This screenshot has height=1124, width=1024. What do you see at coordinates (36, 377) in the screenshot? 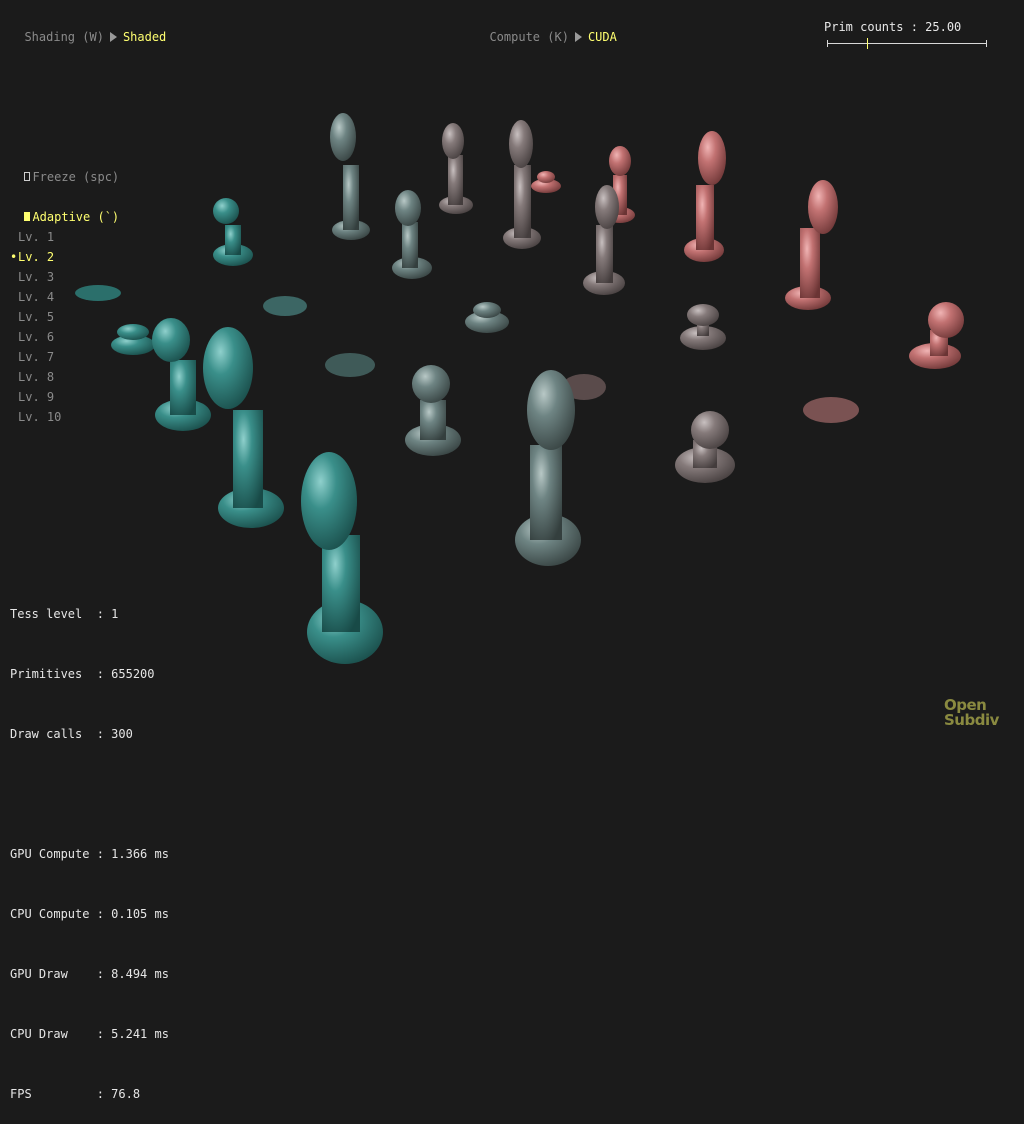
I see `level-label: Lv. 8` at bounding box center [36, 377].